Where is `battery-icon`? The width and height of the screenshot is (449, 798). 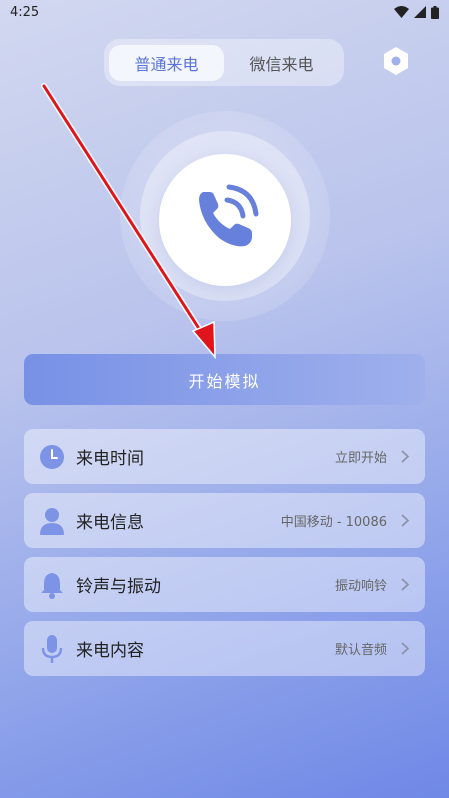 battery-icon is located at coordinates (435, 12).